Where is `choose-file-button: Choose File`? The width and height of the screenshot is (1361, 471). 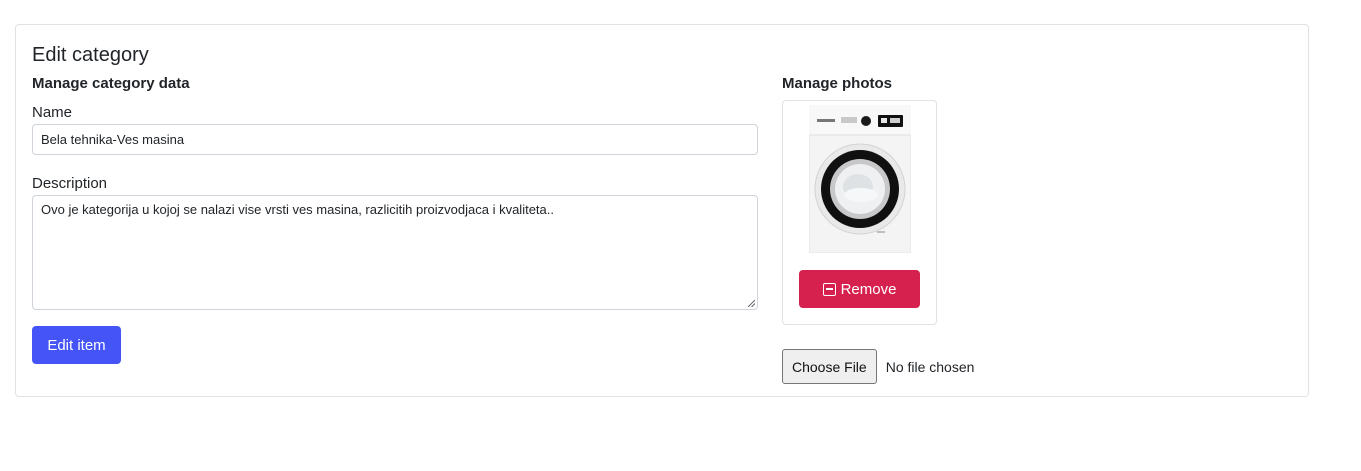 choose-file-button: Choose File is located at coordinates (829, 366).